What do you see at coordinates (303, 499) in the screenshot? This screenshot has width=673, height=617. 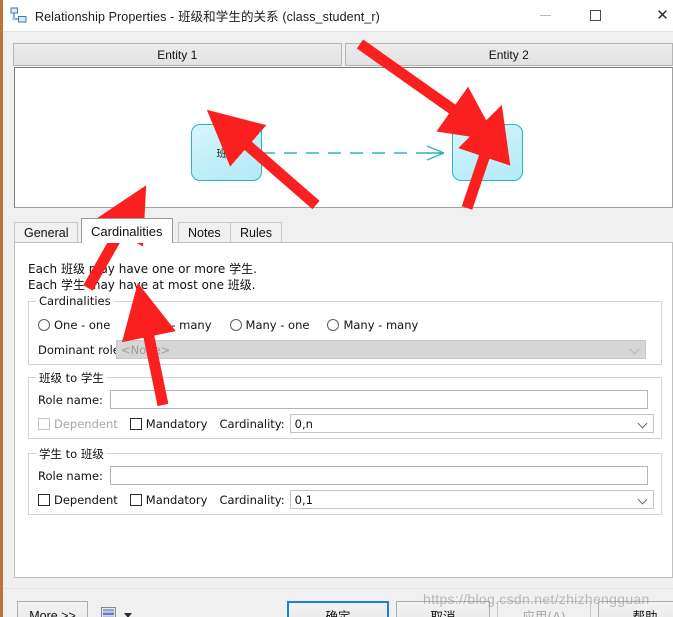 I see `cardinality-value-b: 0,1` at bounding box center [303, 499].